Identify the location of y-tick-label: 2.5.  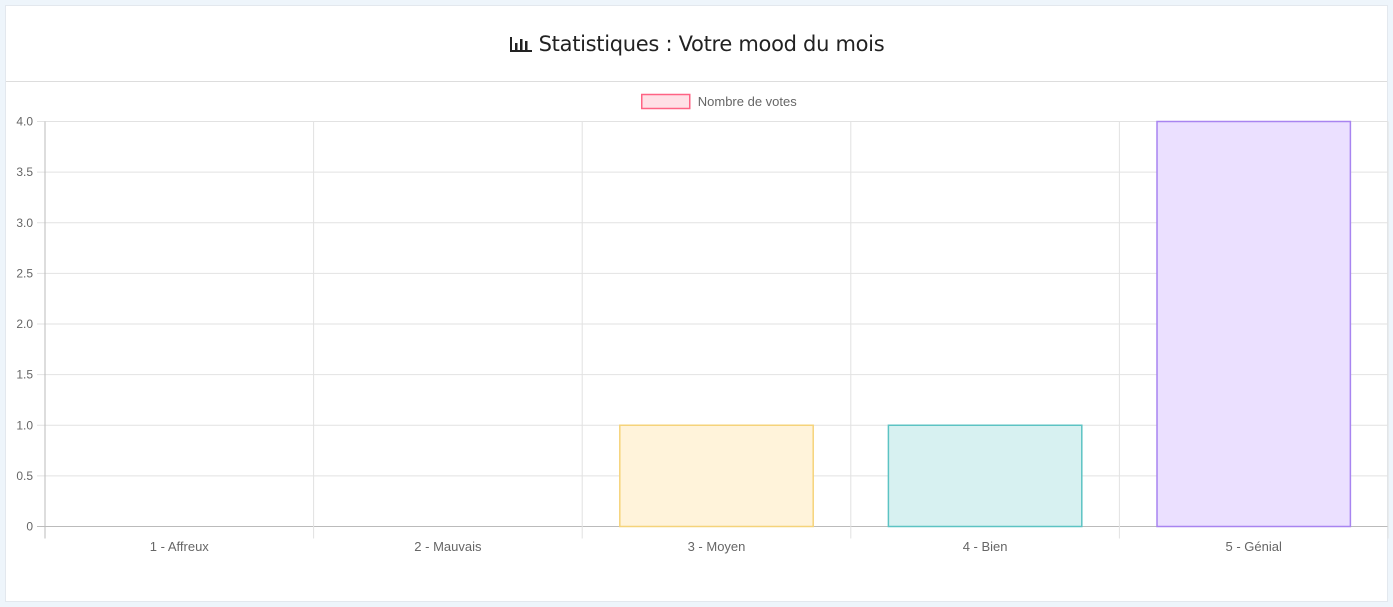
(24, 273).